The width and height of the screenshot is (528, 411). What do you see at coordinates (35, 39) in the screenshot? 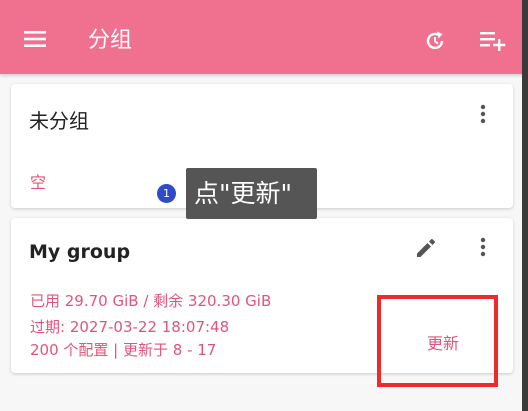
I see `menu-icon` at bounding box center [35, 39].